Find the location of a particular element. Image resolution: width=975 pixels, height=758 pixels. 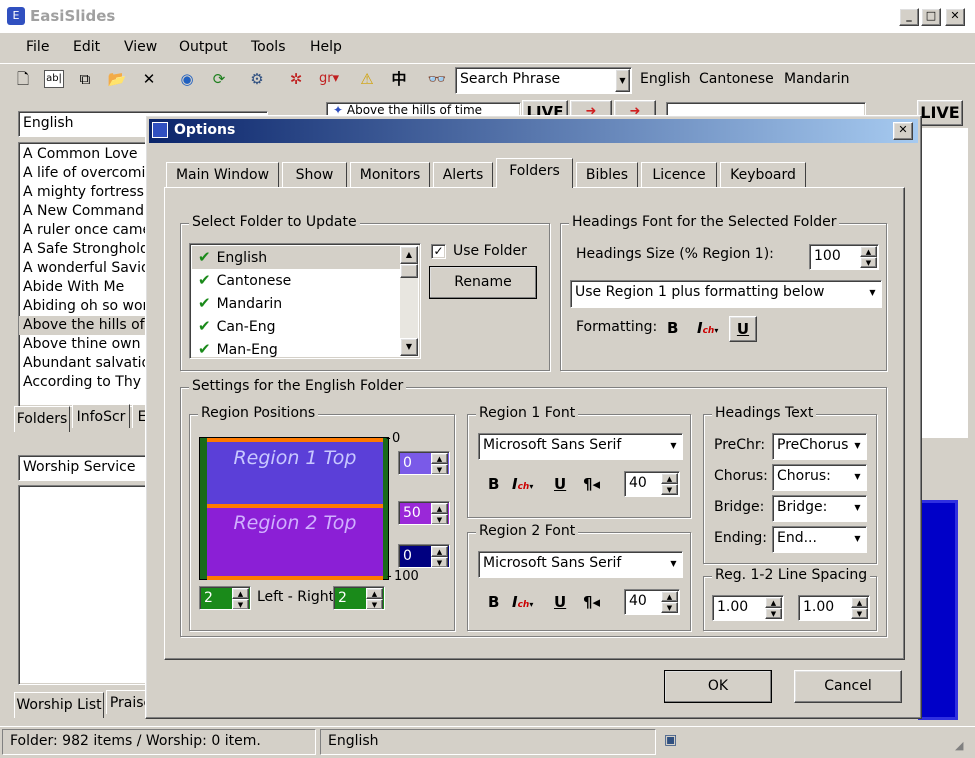

scroll-thumb is located at coordinates (409, 271).